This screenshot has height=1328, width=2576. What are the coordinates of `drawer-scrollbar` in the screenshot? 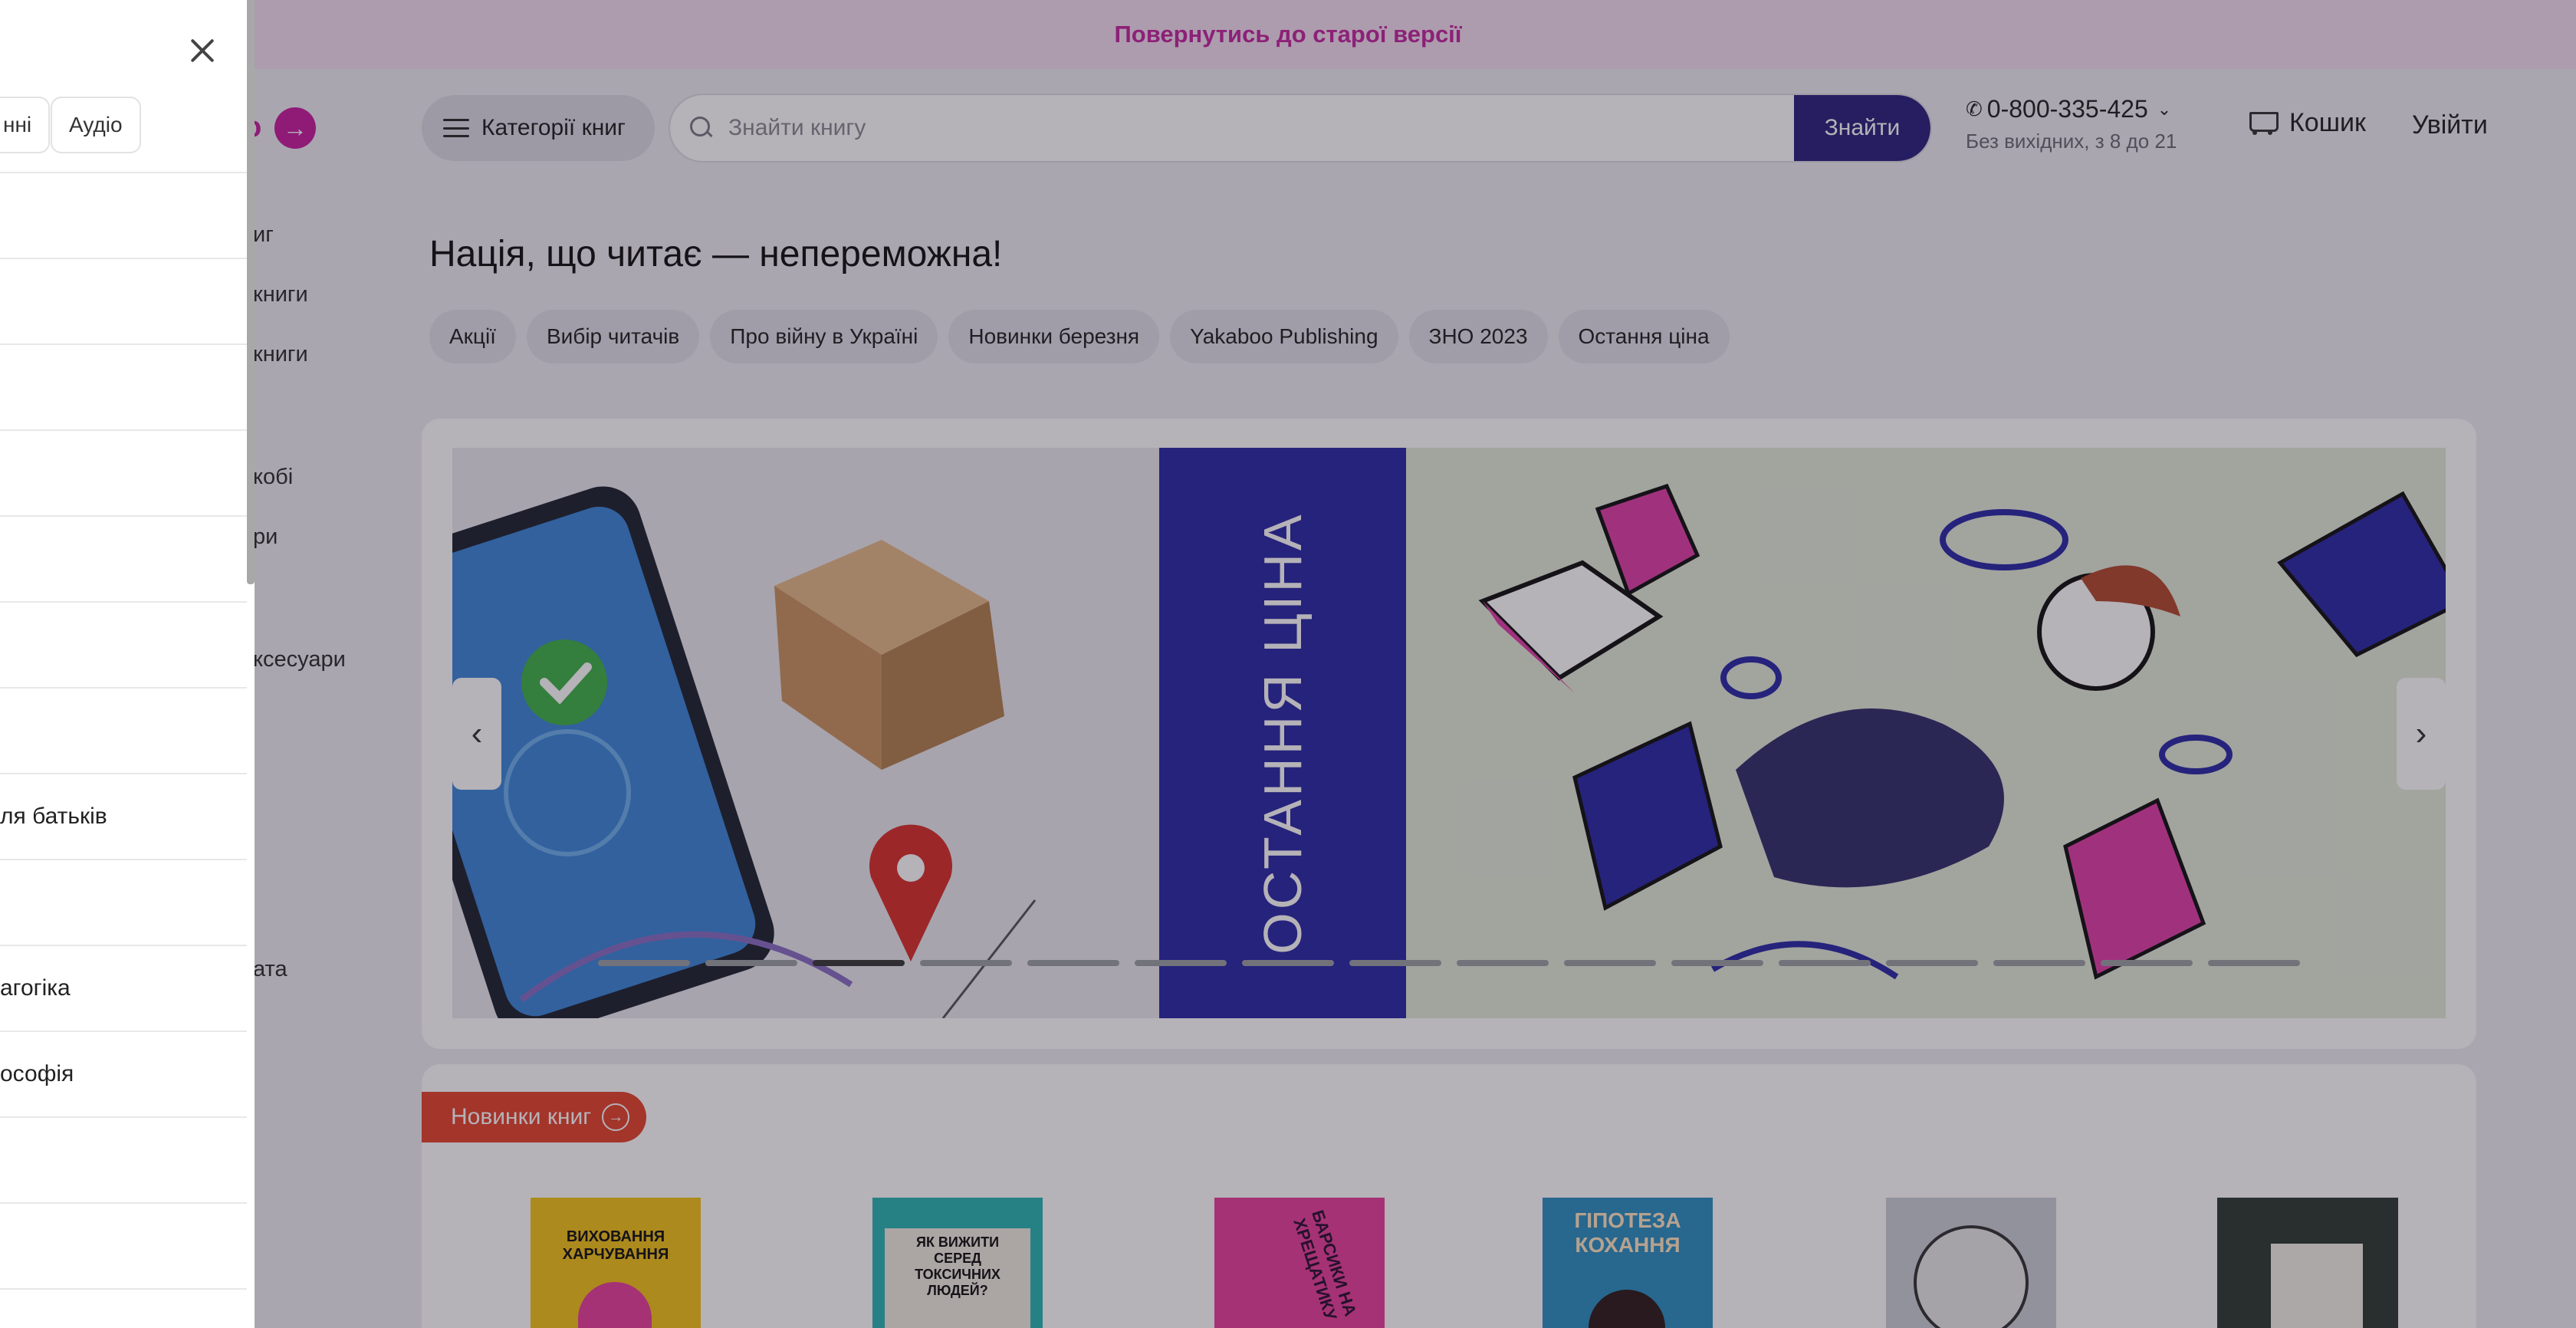 It's located at (251, 292).